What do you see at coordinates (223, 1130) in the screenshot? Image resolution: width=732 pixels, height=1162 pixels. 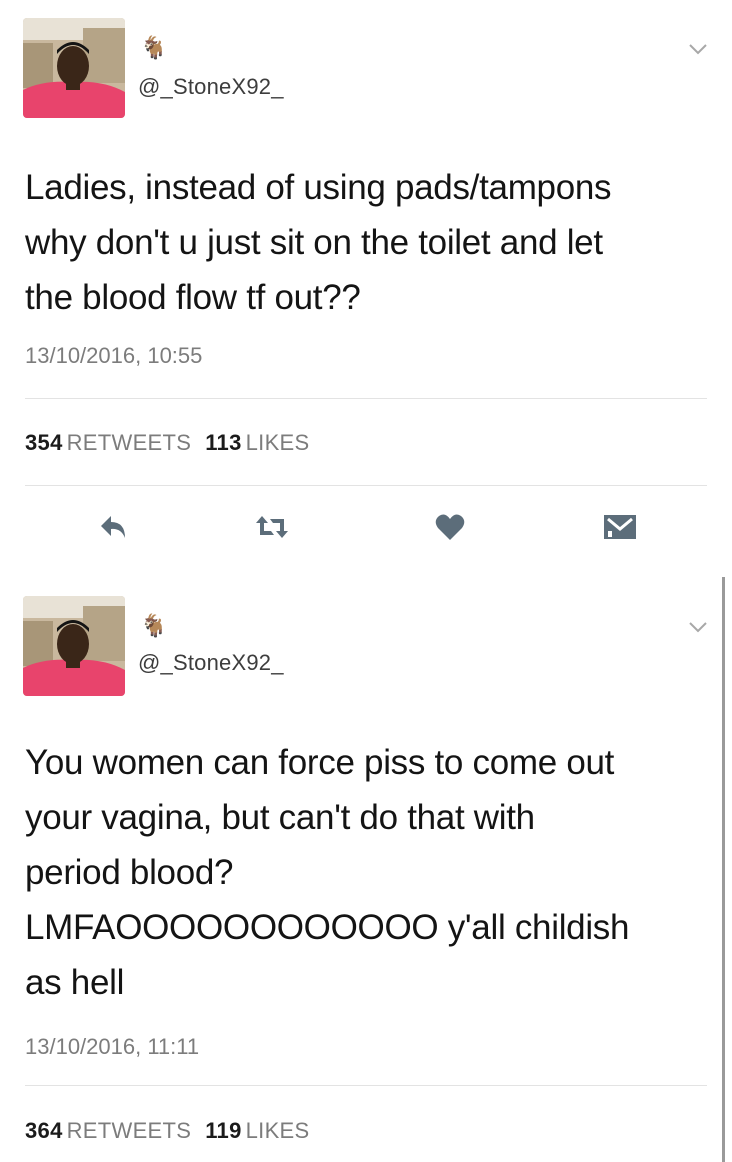 I see `like-count: 119` at bounding box center [223, 1130].